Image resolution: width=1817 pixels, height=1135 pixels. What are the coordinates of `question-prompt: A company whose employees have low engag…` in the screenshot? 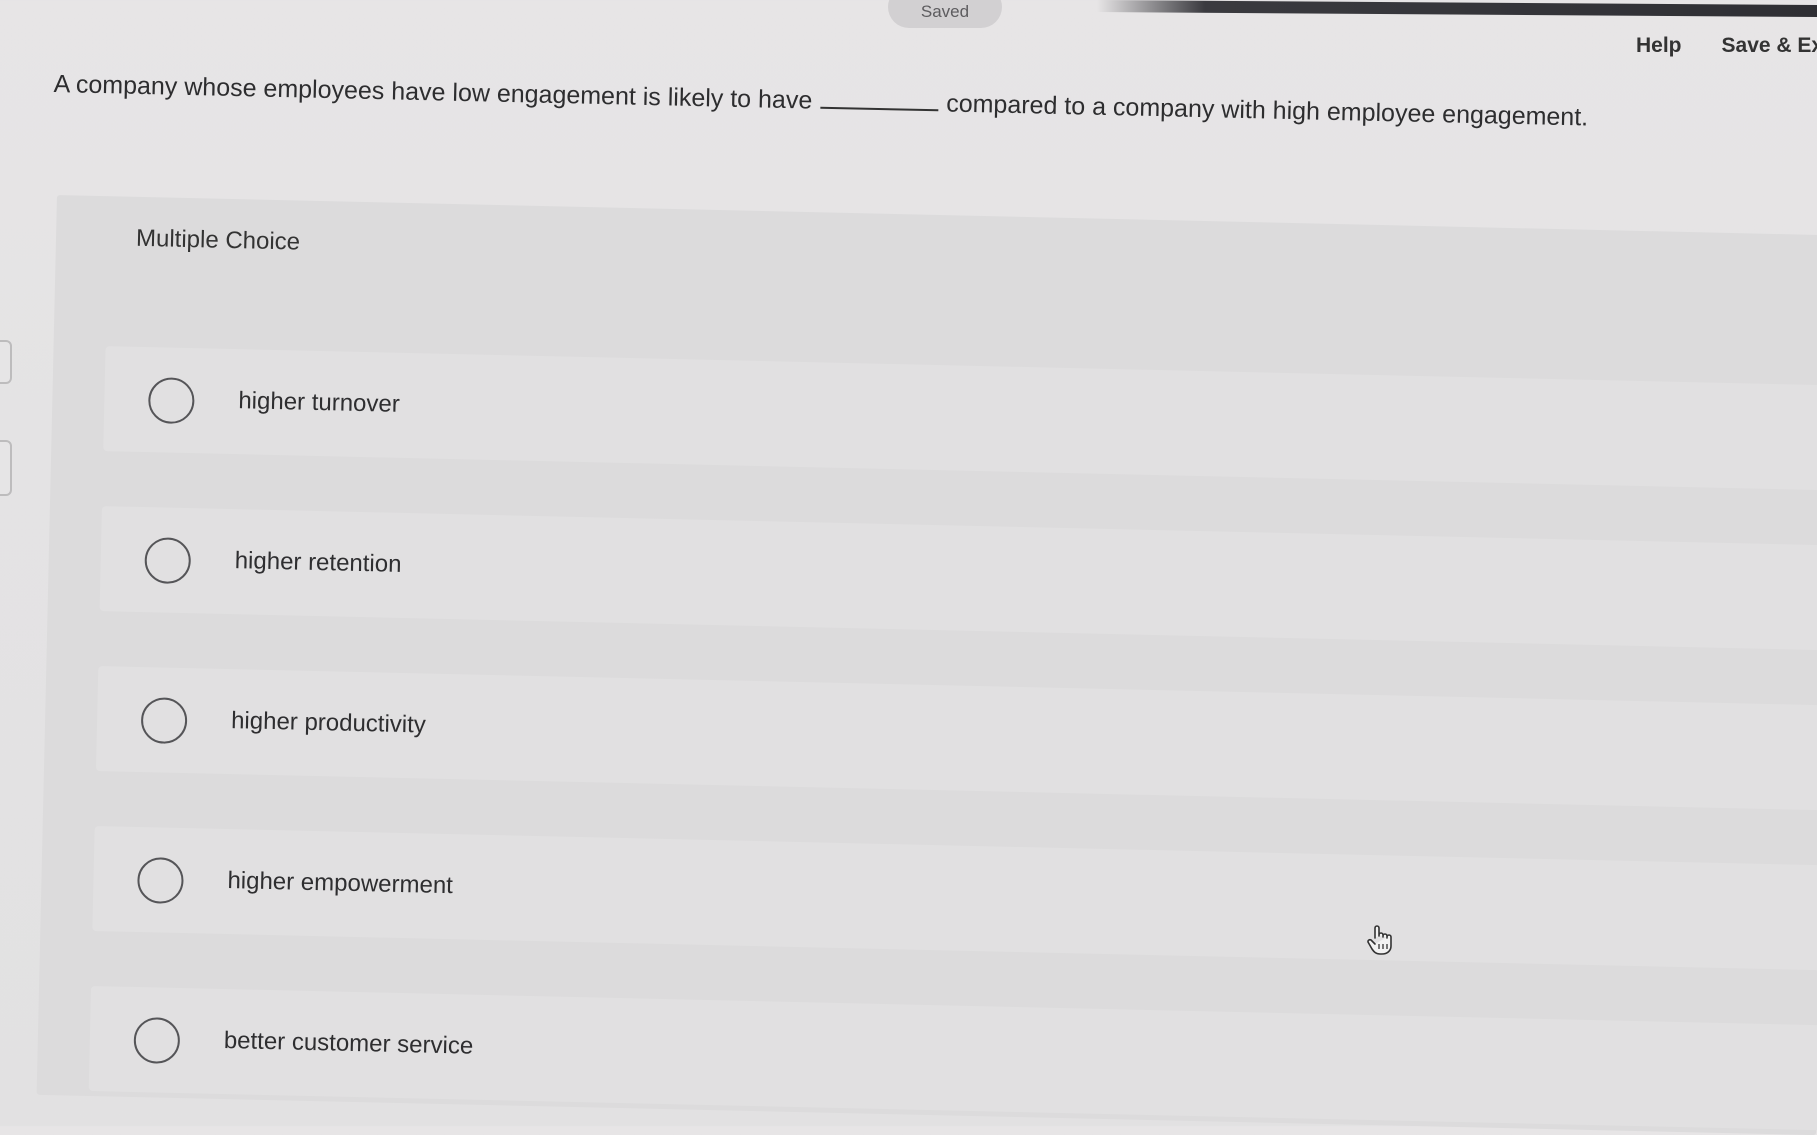 It's located at (903, 103).